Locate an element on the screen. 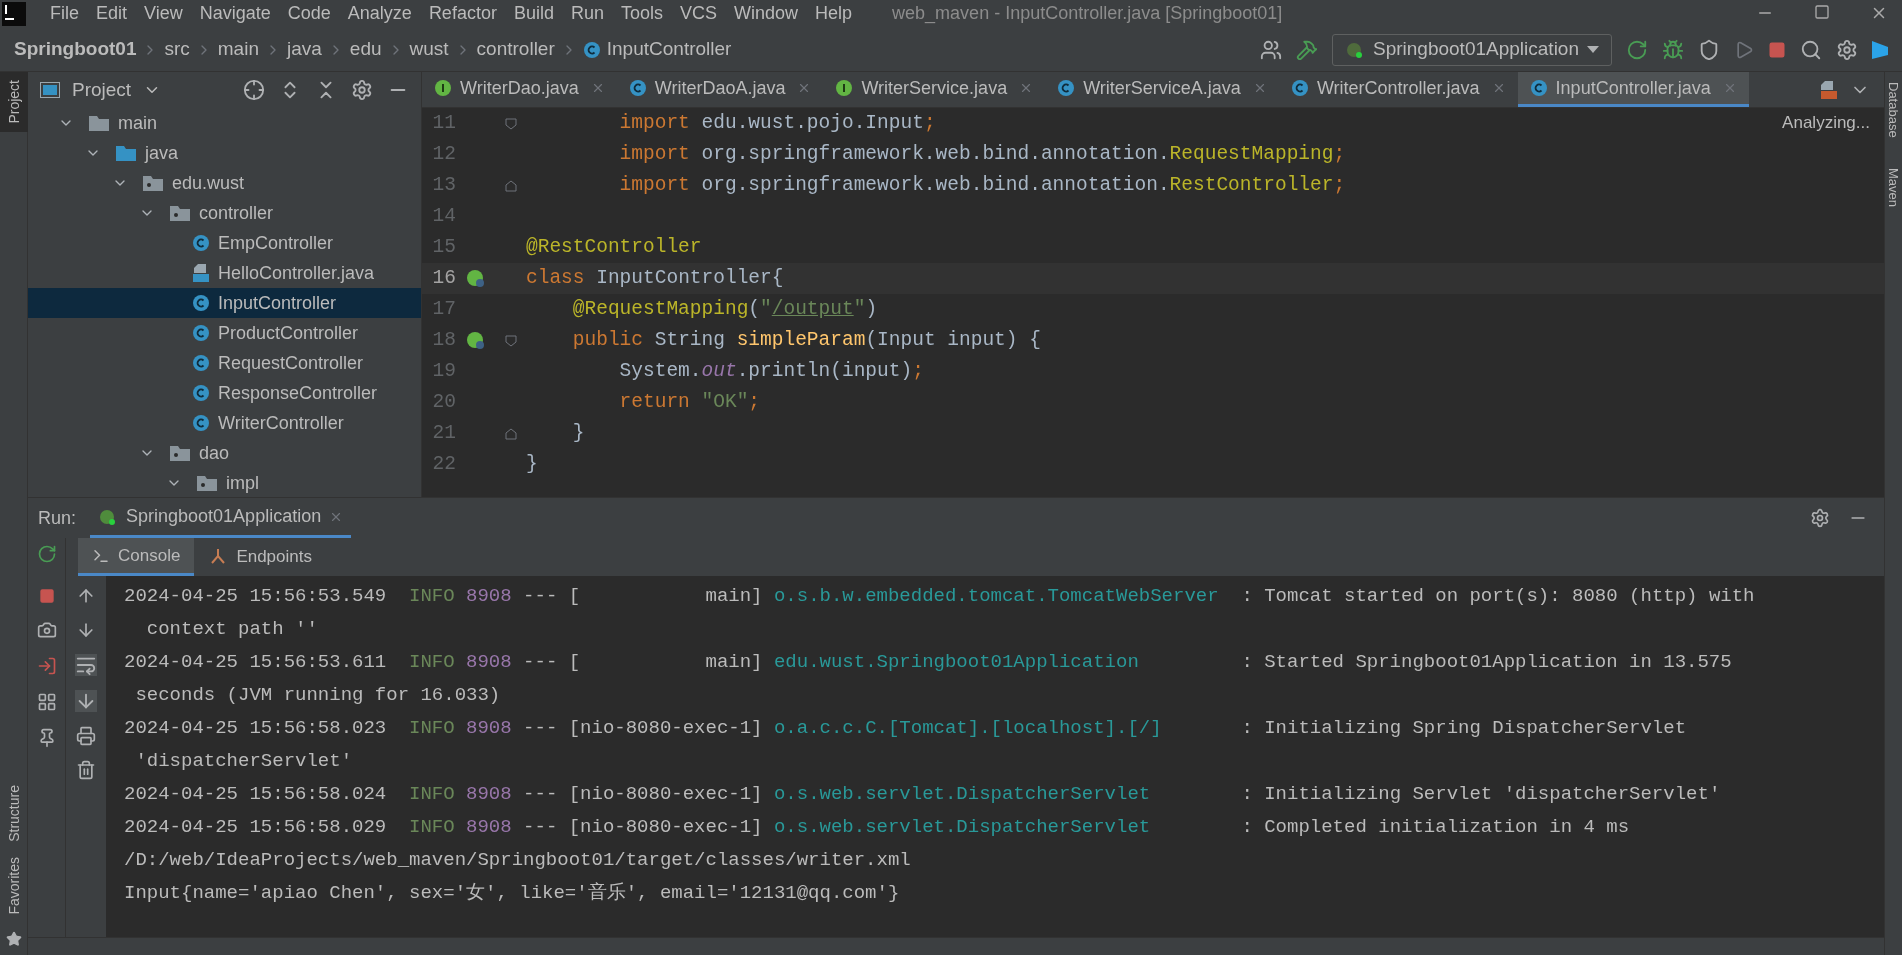  menu-item: Tools is located at coordinates (641, 13).